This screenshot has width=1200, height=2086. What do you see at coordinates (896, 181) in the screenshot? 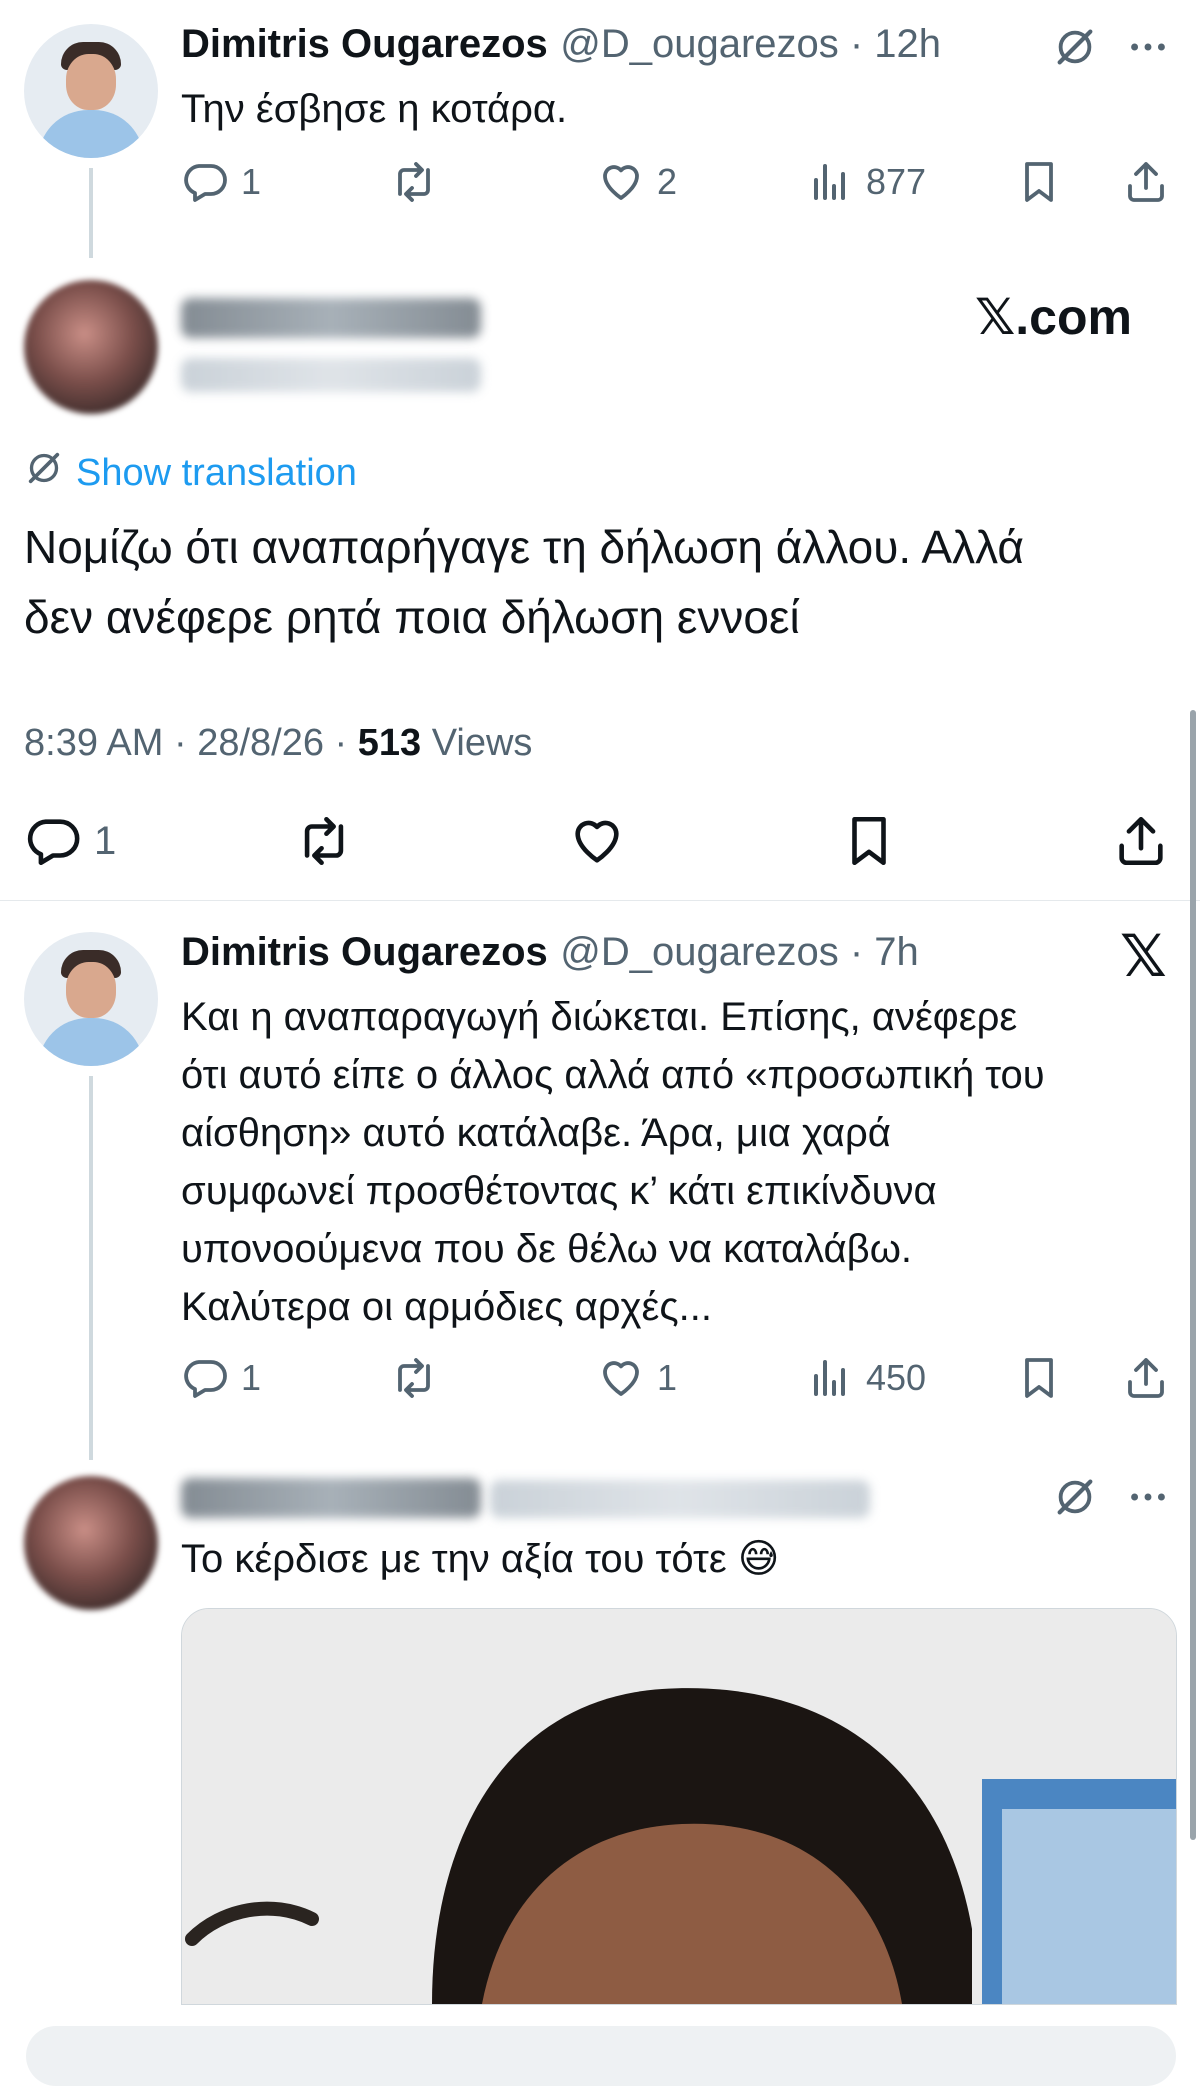
I see `views-count: 877` at bounding box center [896, 181].